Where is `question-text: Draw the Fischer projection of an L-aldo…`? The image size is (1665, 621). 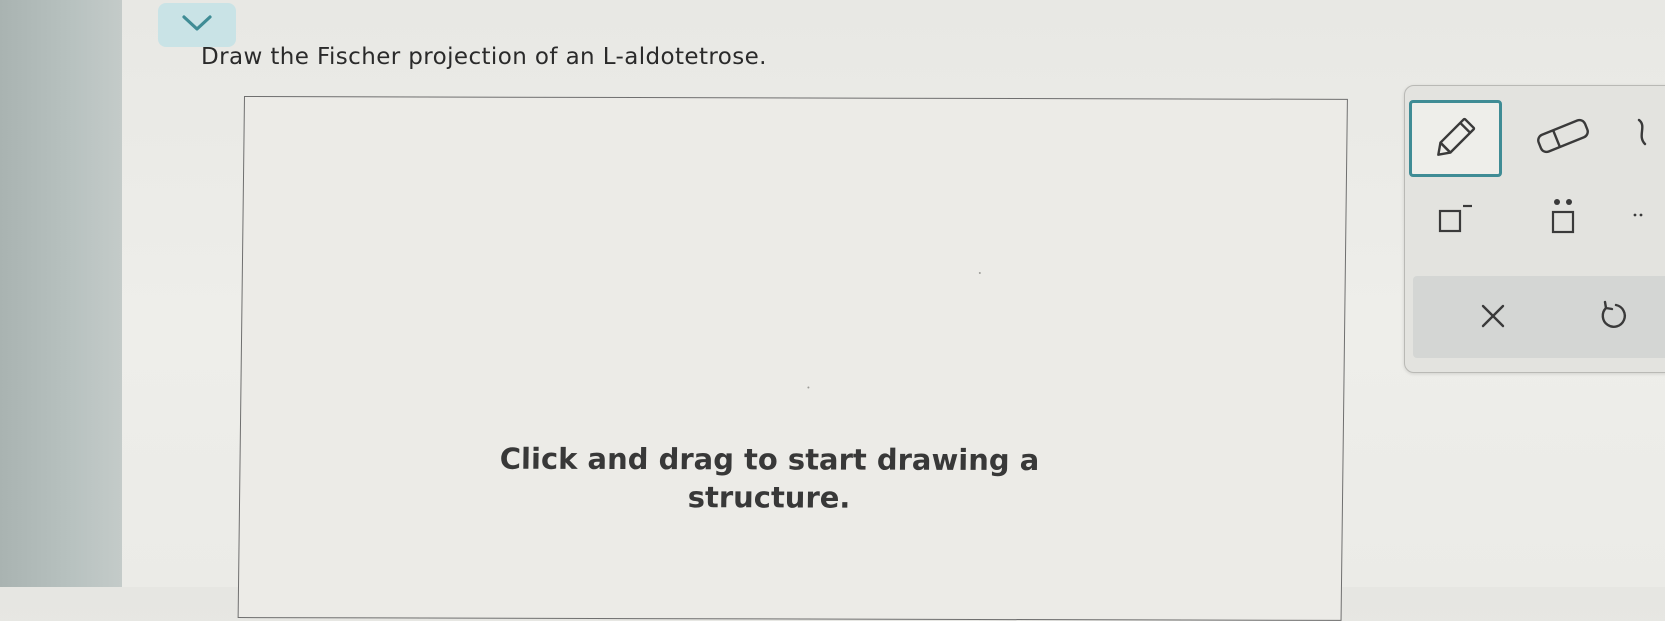 question-text: Draw the Fischer projection of an L-aldo… is located at coordinates (484, 57).